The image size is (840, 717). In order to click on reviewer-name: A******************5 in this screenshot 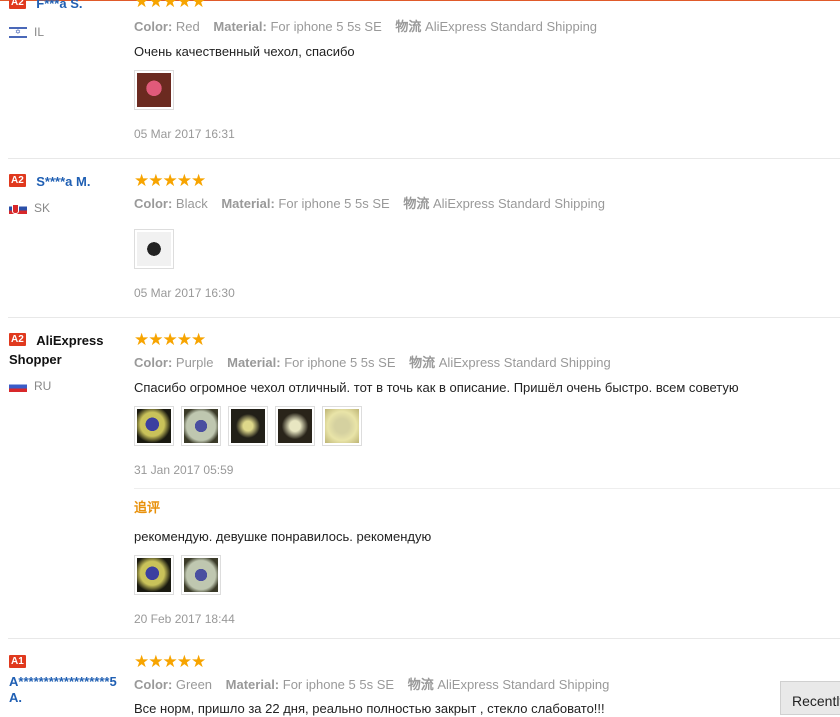, I will do `click(68, 681)`.